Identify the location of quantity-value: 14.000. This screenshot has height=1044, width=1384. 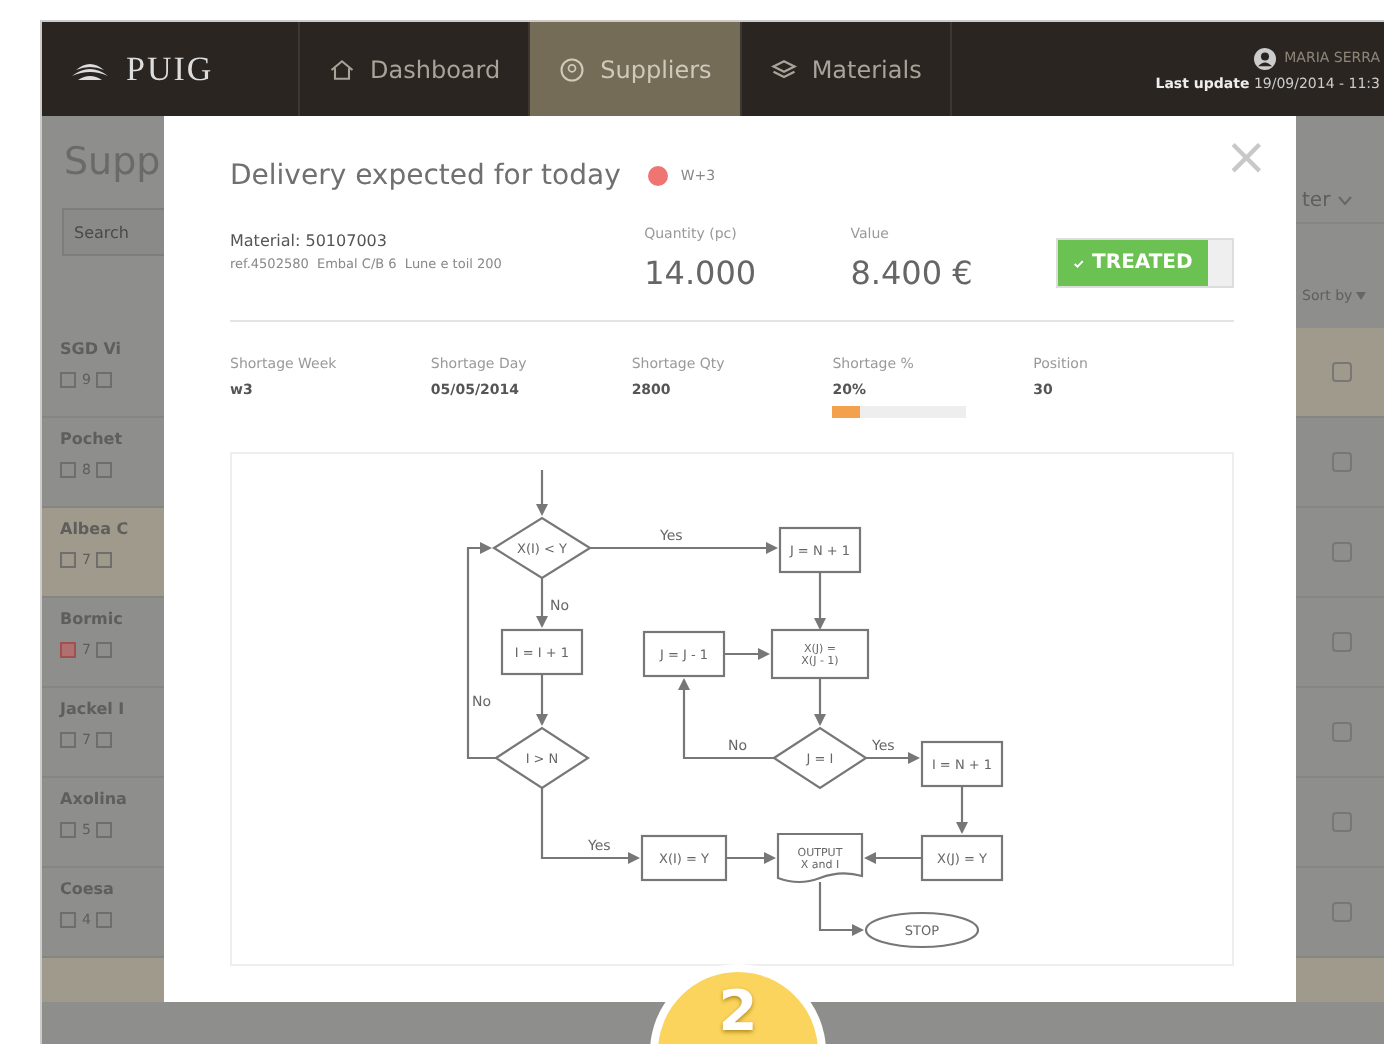
(701, 273).